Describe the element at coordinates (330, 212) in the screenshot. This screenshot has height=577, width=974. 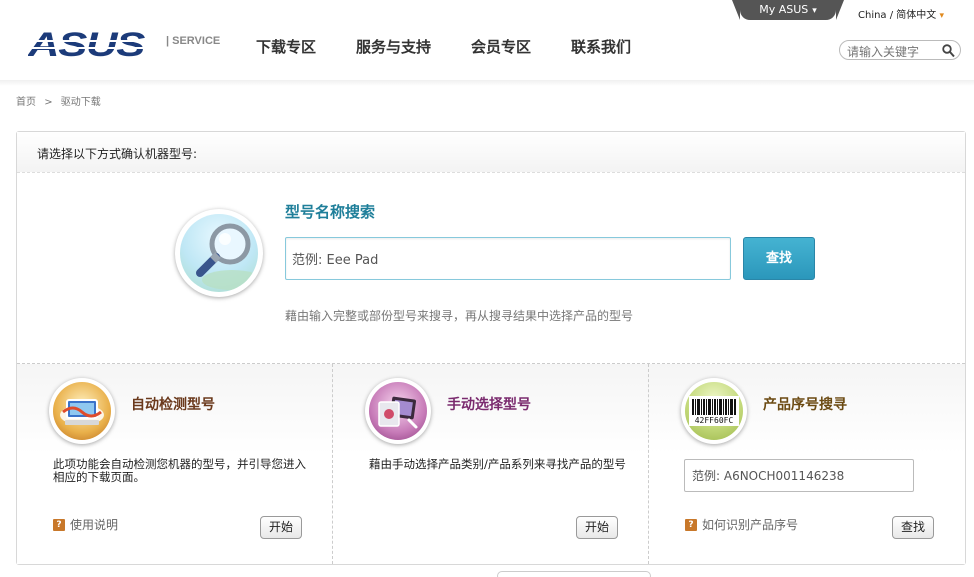
I see `model-search-title: 型号名称搜索` at that location.